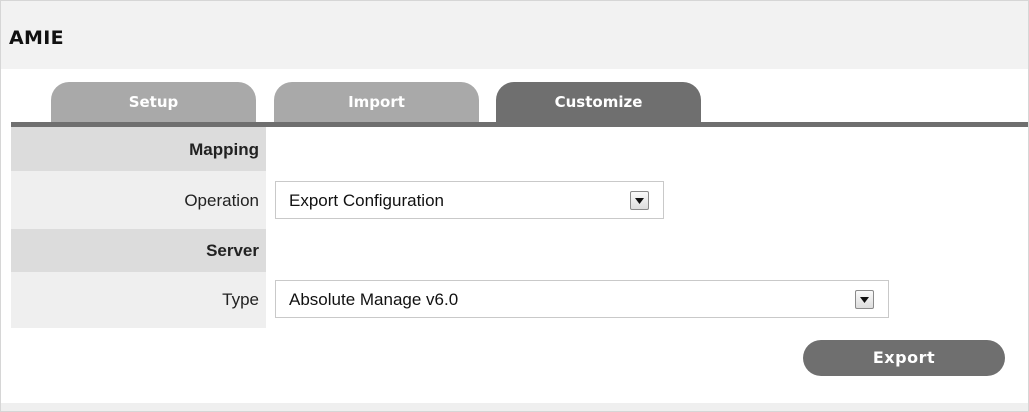  I want to click on mapping-section-header: Mapping, so click(138, 149).